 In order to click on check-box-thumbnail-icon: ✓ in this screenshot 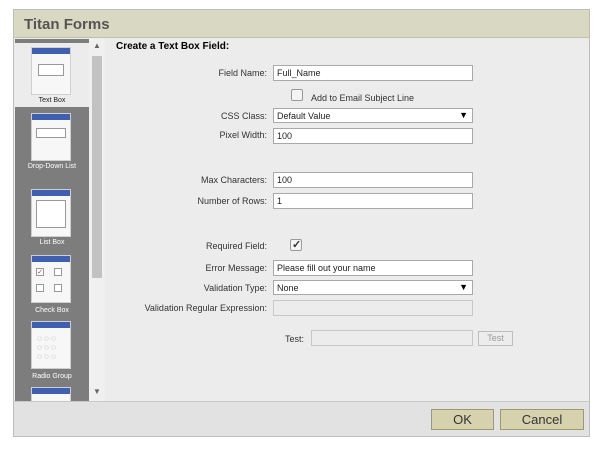, I will do `click(51, 279)`.